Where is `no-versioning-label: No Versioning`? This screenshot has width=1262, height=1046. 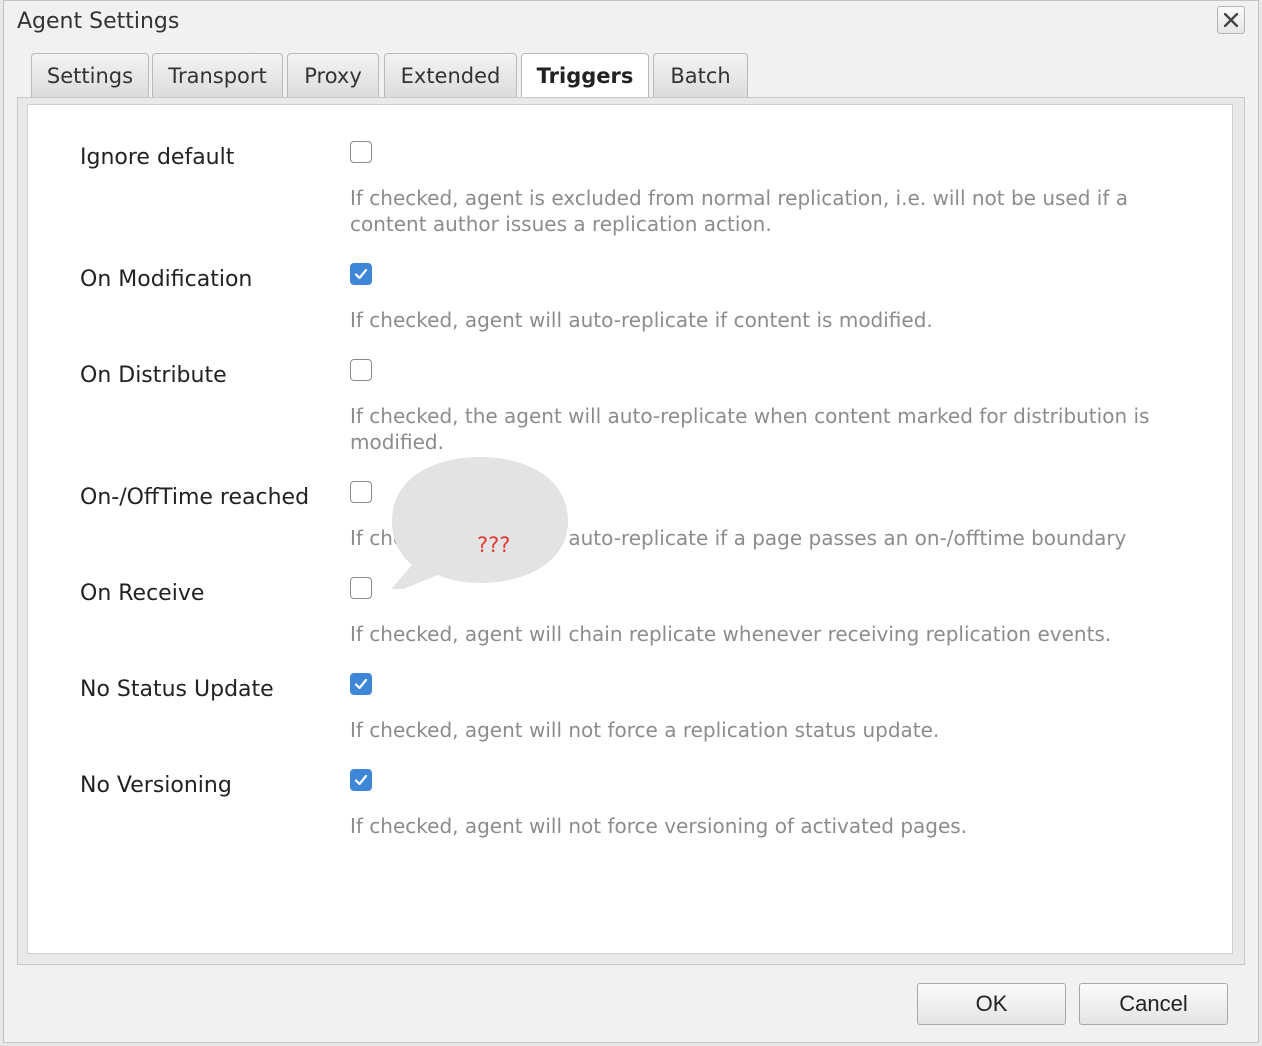
no-versioning-label: No Versioning is located at coordinates (156, 785).